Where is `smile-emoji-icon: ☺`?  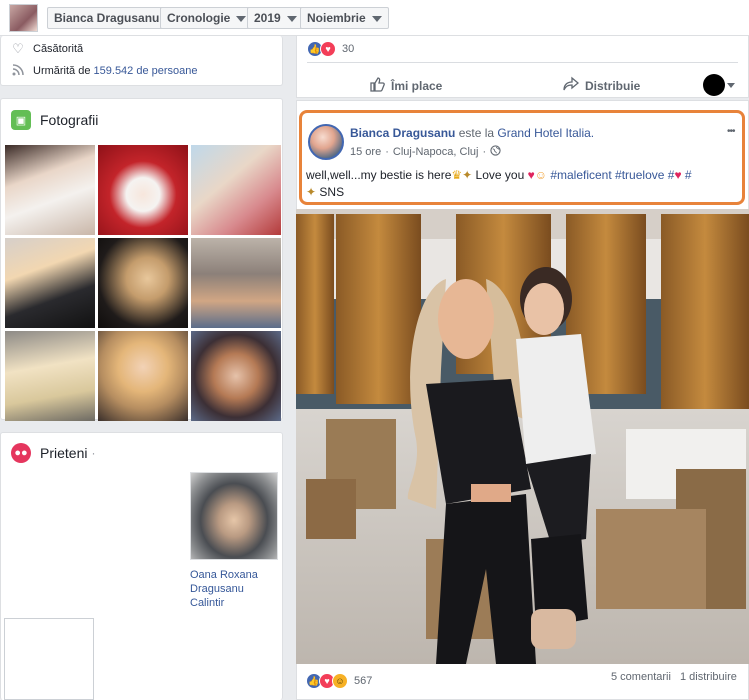 smile-emoji-icon: ☺ is located at coordinates (540, 175).